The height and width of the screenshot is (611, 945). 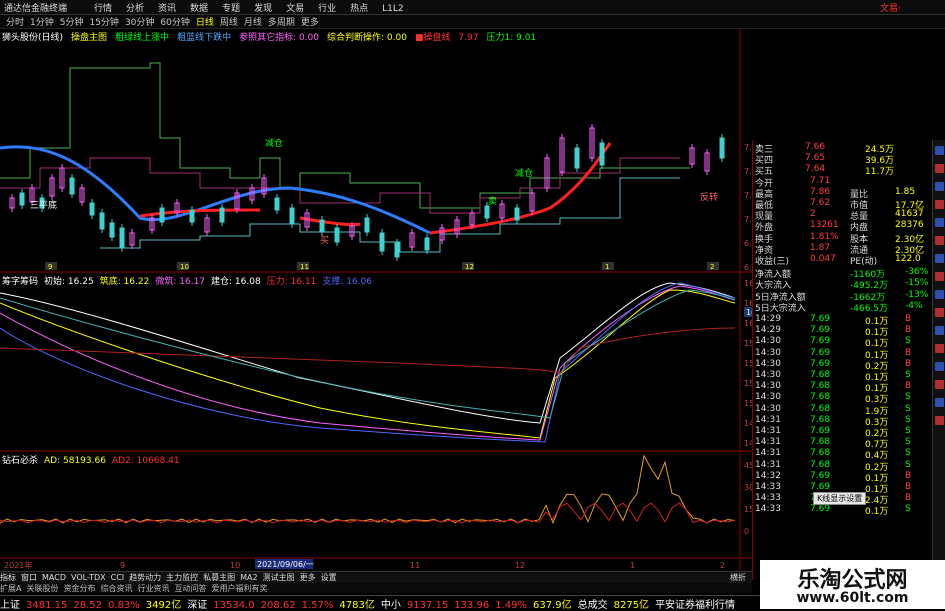 What do you see at coordinates (229, 23) in the screenshot?
I see `period-tab: 周线` at bounding box center [229, 23].